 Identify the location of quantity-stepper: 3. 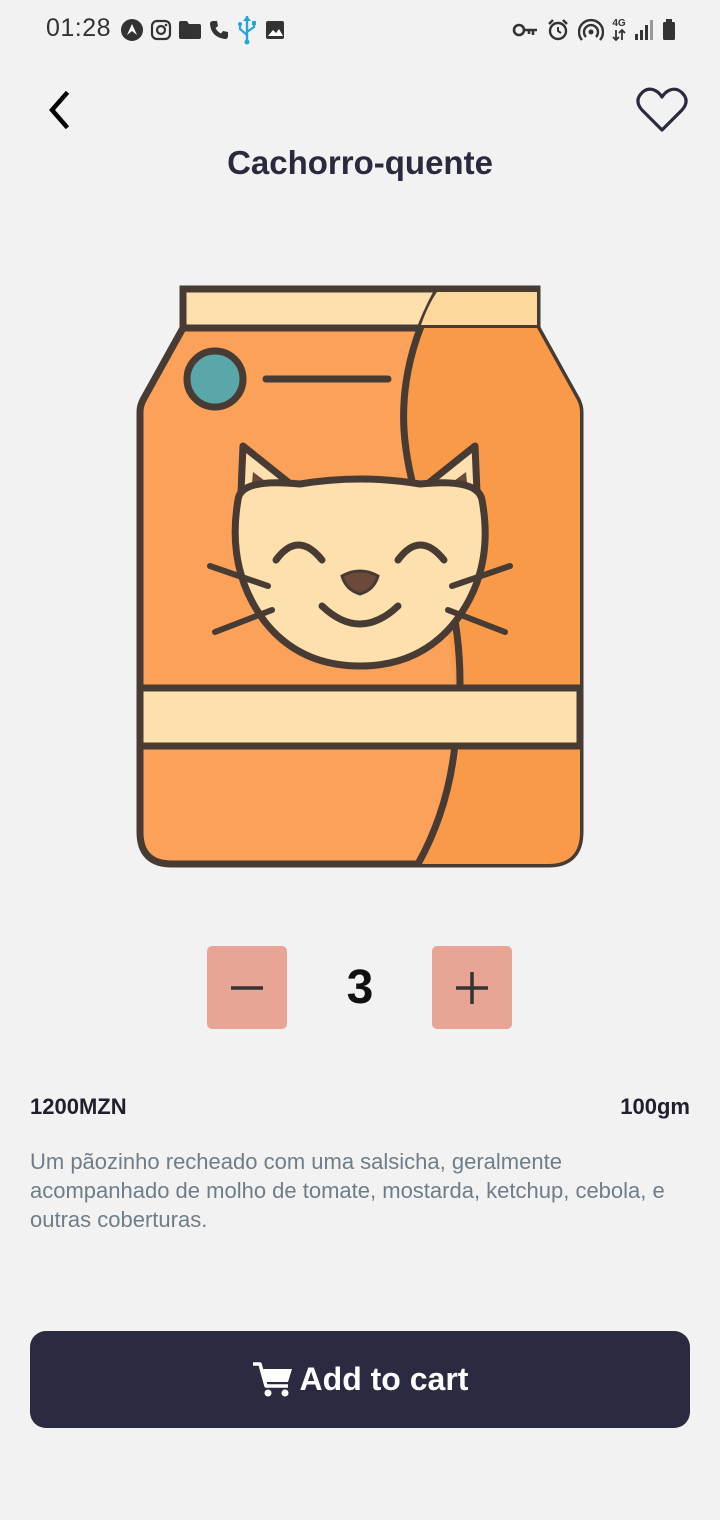
(360, 988).